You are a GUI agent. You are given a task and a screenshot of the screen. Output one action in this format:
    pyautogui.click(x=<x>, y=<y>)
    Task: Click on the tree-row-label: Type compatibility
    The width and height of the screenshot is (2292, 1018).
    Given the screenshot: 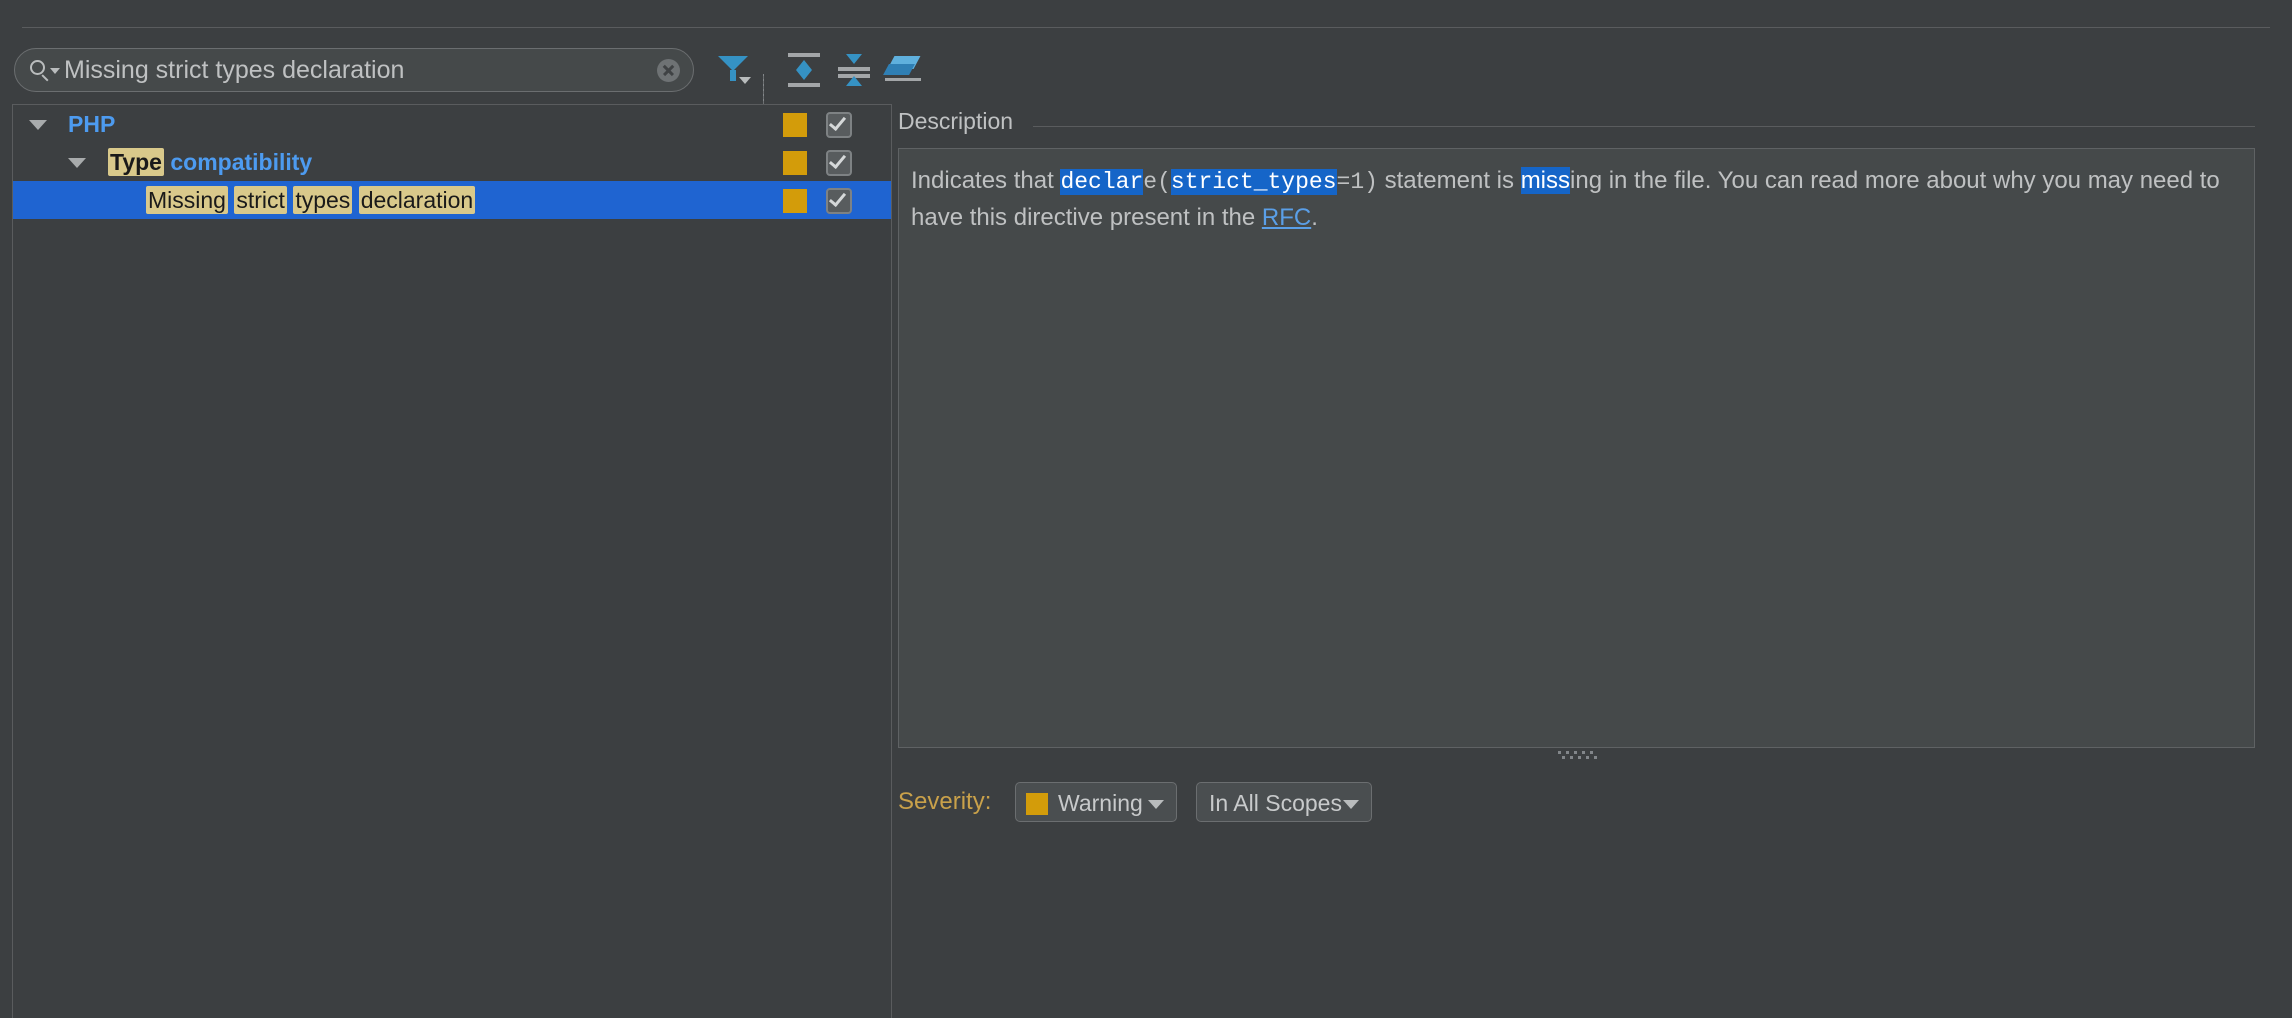 What is the action you would take?
    pyautogui.click(x=210, y=162)
    